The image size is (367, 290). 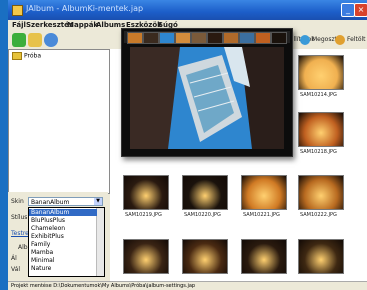 What do you see at coordinates (202, 215) in the screenshot?
I see `thumbnail-caption: SAM10220.JPG` at bounding box center [202, 215].